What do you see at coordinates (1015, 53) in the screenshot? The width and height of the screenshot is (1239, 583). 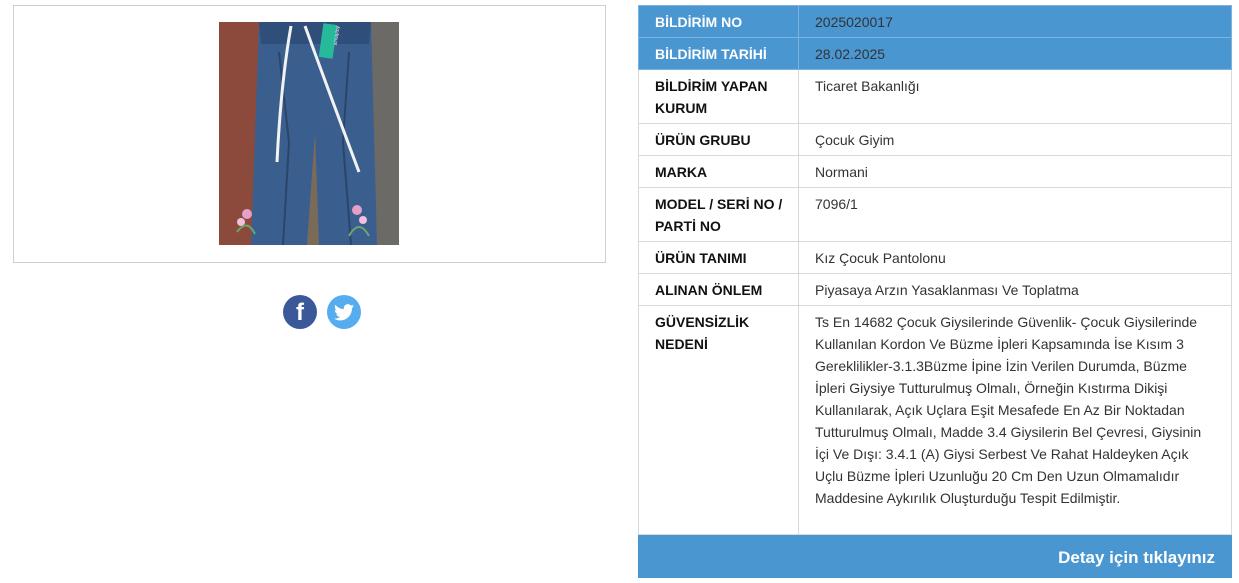 I see `row-value: 28.02.2025` at bounding box center [1015, 53].